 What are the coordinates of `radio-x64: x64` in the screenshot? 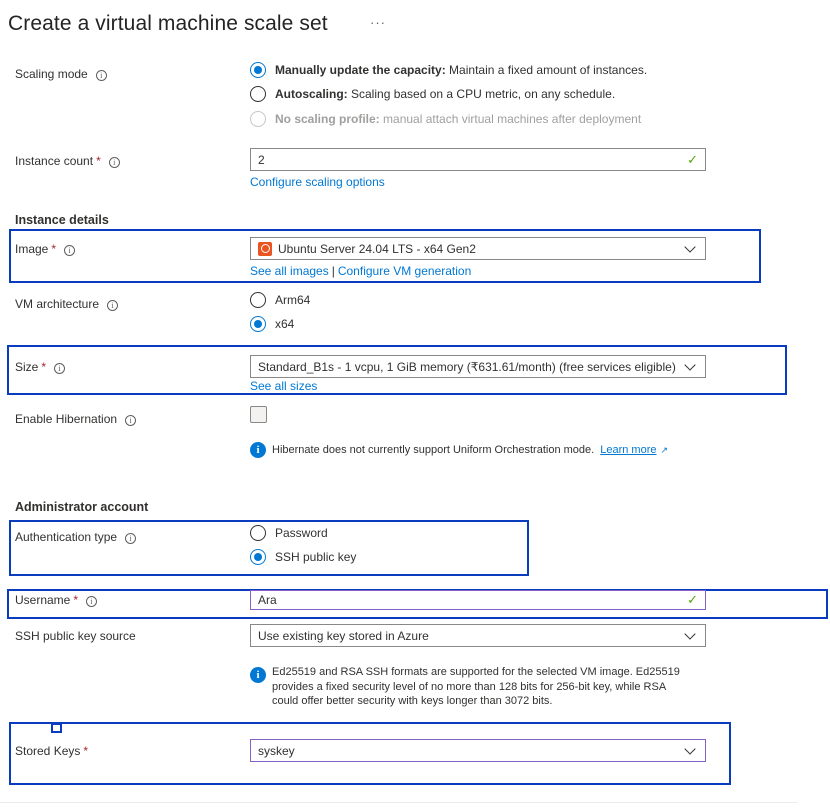 It's located at (272, 324).